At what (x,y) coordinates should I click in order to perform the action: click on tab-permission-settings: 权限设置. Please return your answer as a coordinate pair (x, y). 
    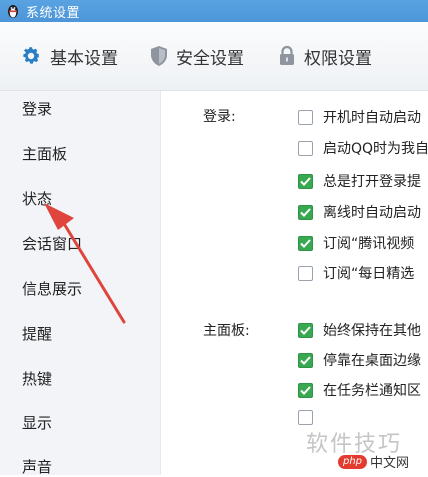
    Looking at the image, I should click on (325, 56).